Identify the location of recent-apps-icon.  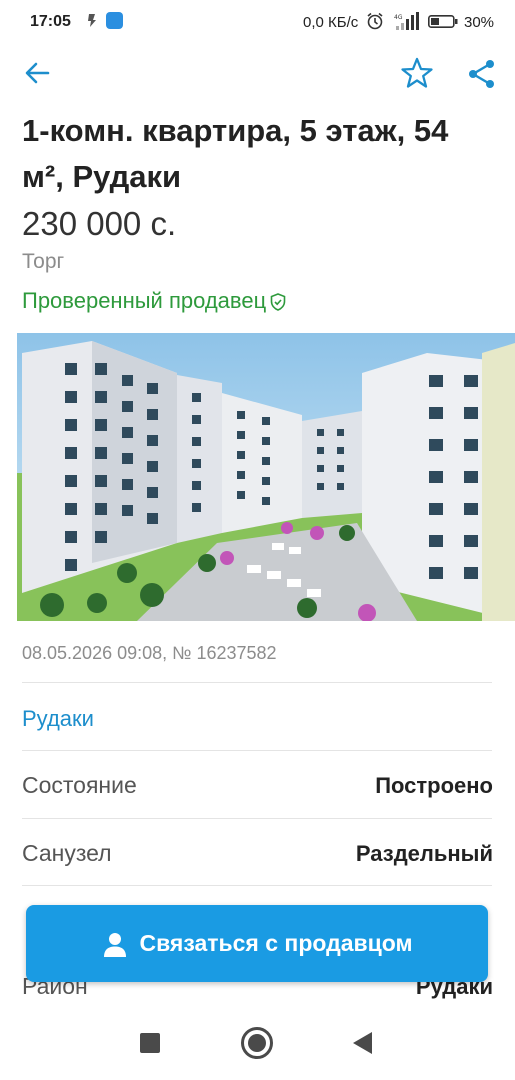
(150, 1043).